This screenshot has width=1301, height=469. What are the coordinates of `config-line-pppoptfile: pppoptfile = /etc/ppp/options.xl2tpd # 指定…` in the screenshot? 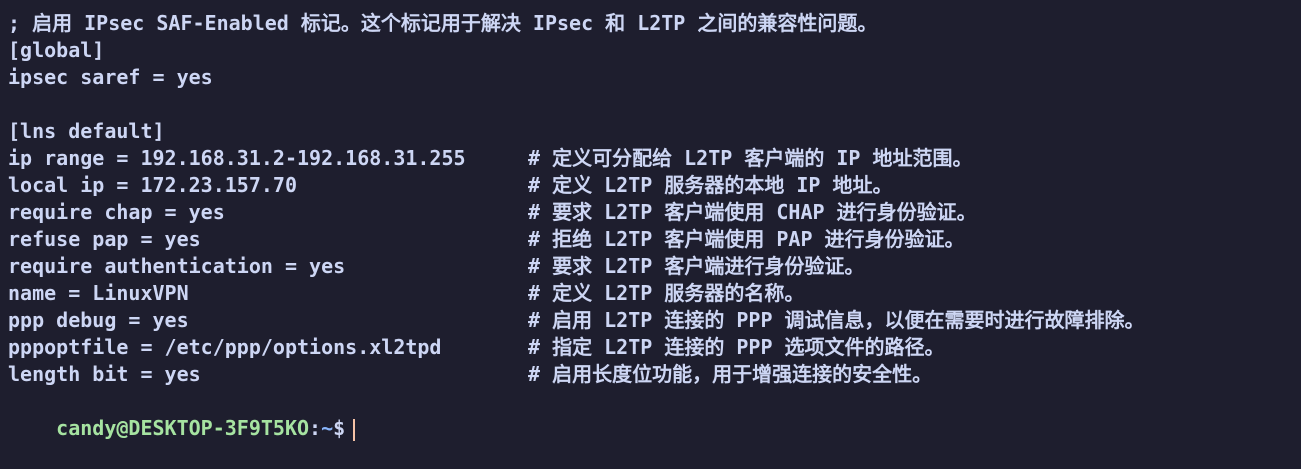 It's located at (653, 347).